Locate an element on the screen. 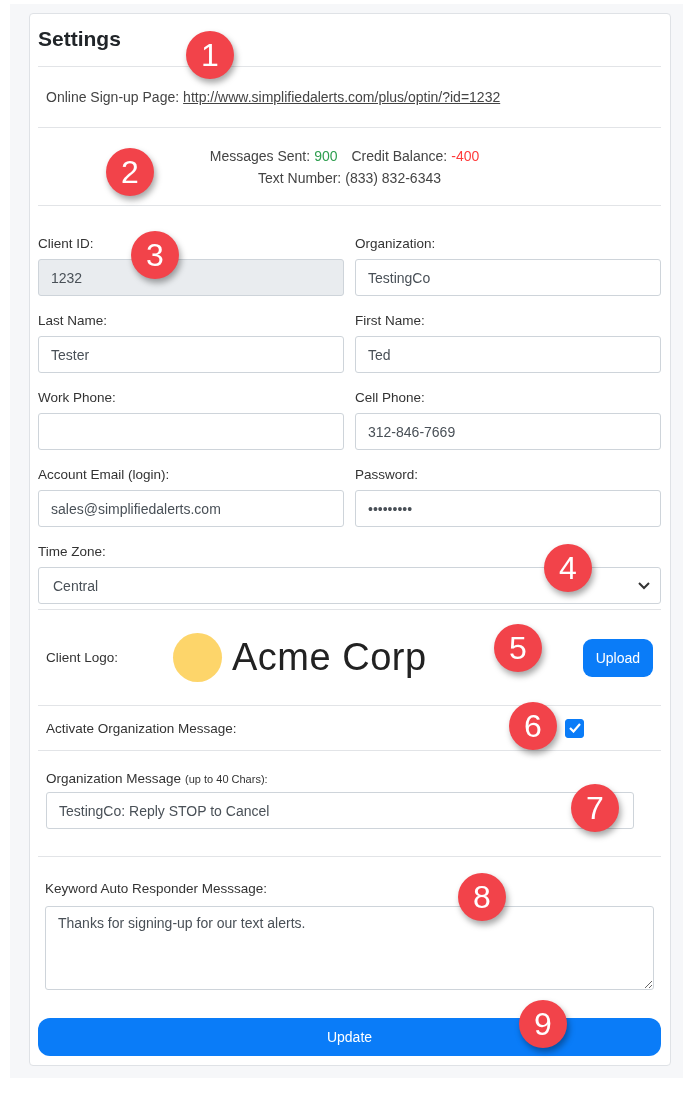 The height and width of the screenshot is (1120, 696). signup-link: http://www.simplifiedalerts.com/plus/optin/?id=1232 is located at coordinates (342, 97).